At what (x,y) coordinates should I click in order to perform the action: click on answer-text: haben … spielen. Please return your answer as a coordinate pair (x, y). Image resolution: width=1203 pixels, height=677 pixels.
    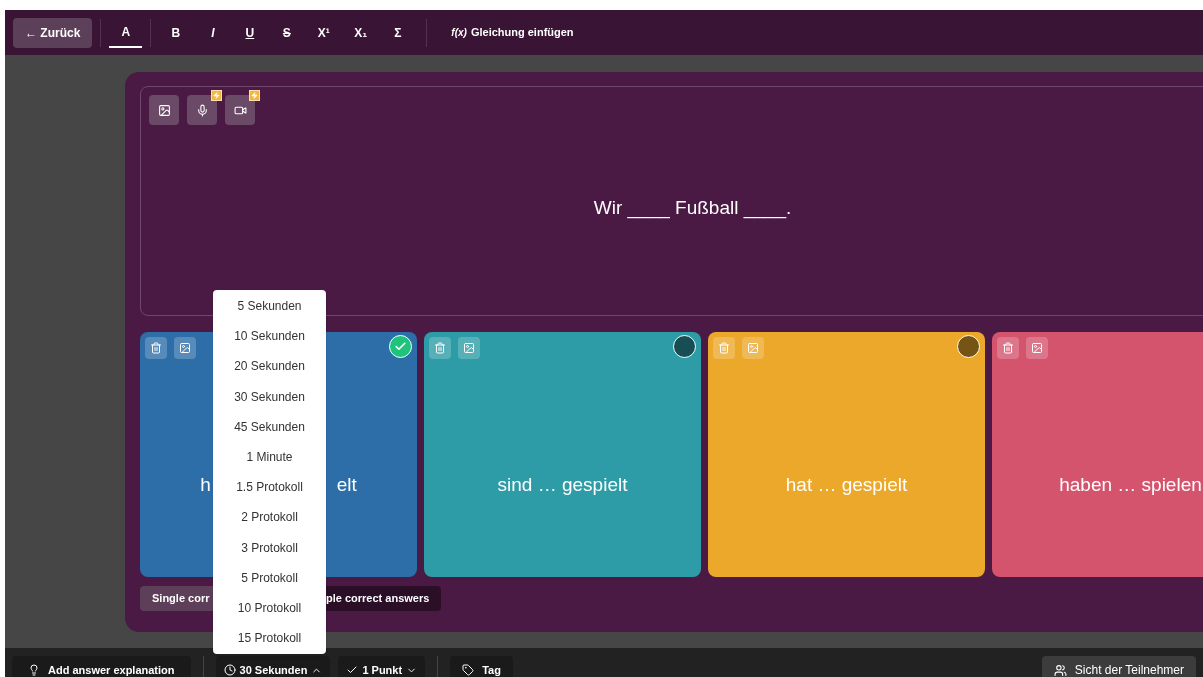
    Looking at the image, I should click on (1130, 485).